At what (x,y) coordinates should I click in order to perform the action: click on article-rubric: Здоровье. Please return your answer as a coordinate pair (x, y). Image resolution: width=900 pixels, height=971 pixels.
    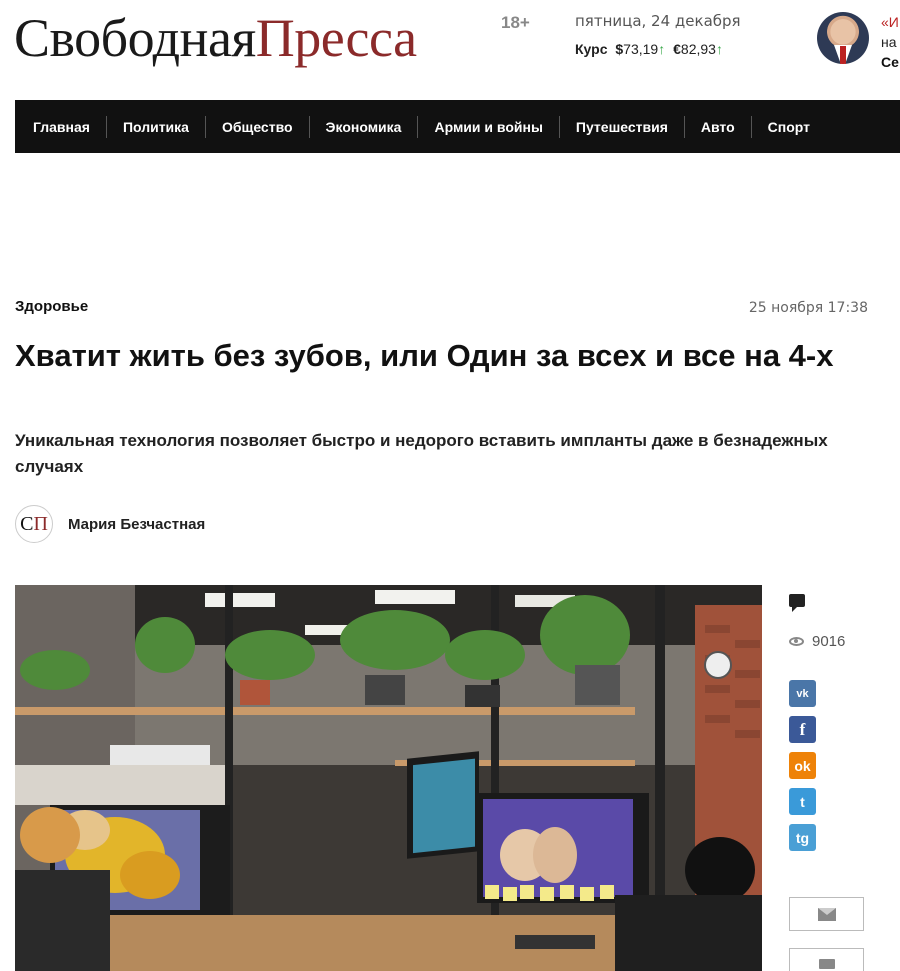
    Looking at the image, I should click on (51, 306).